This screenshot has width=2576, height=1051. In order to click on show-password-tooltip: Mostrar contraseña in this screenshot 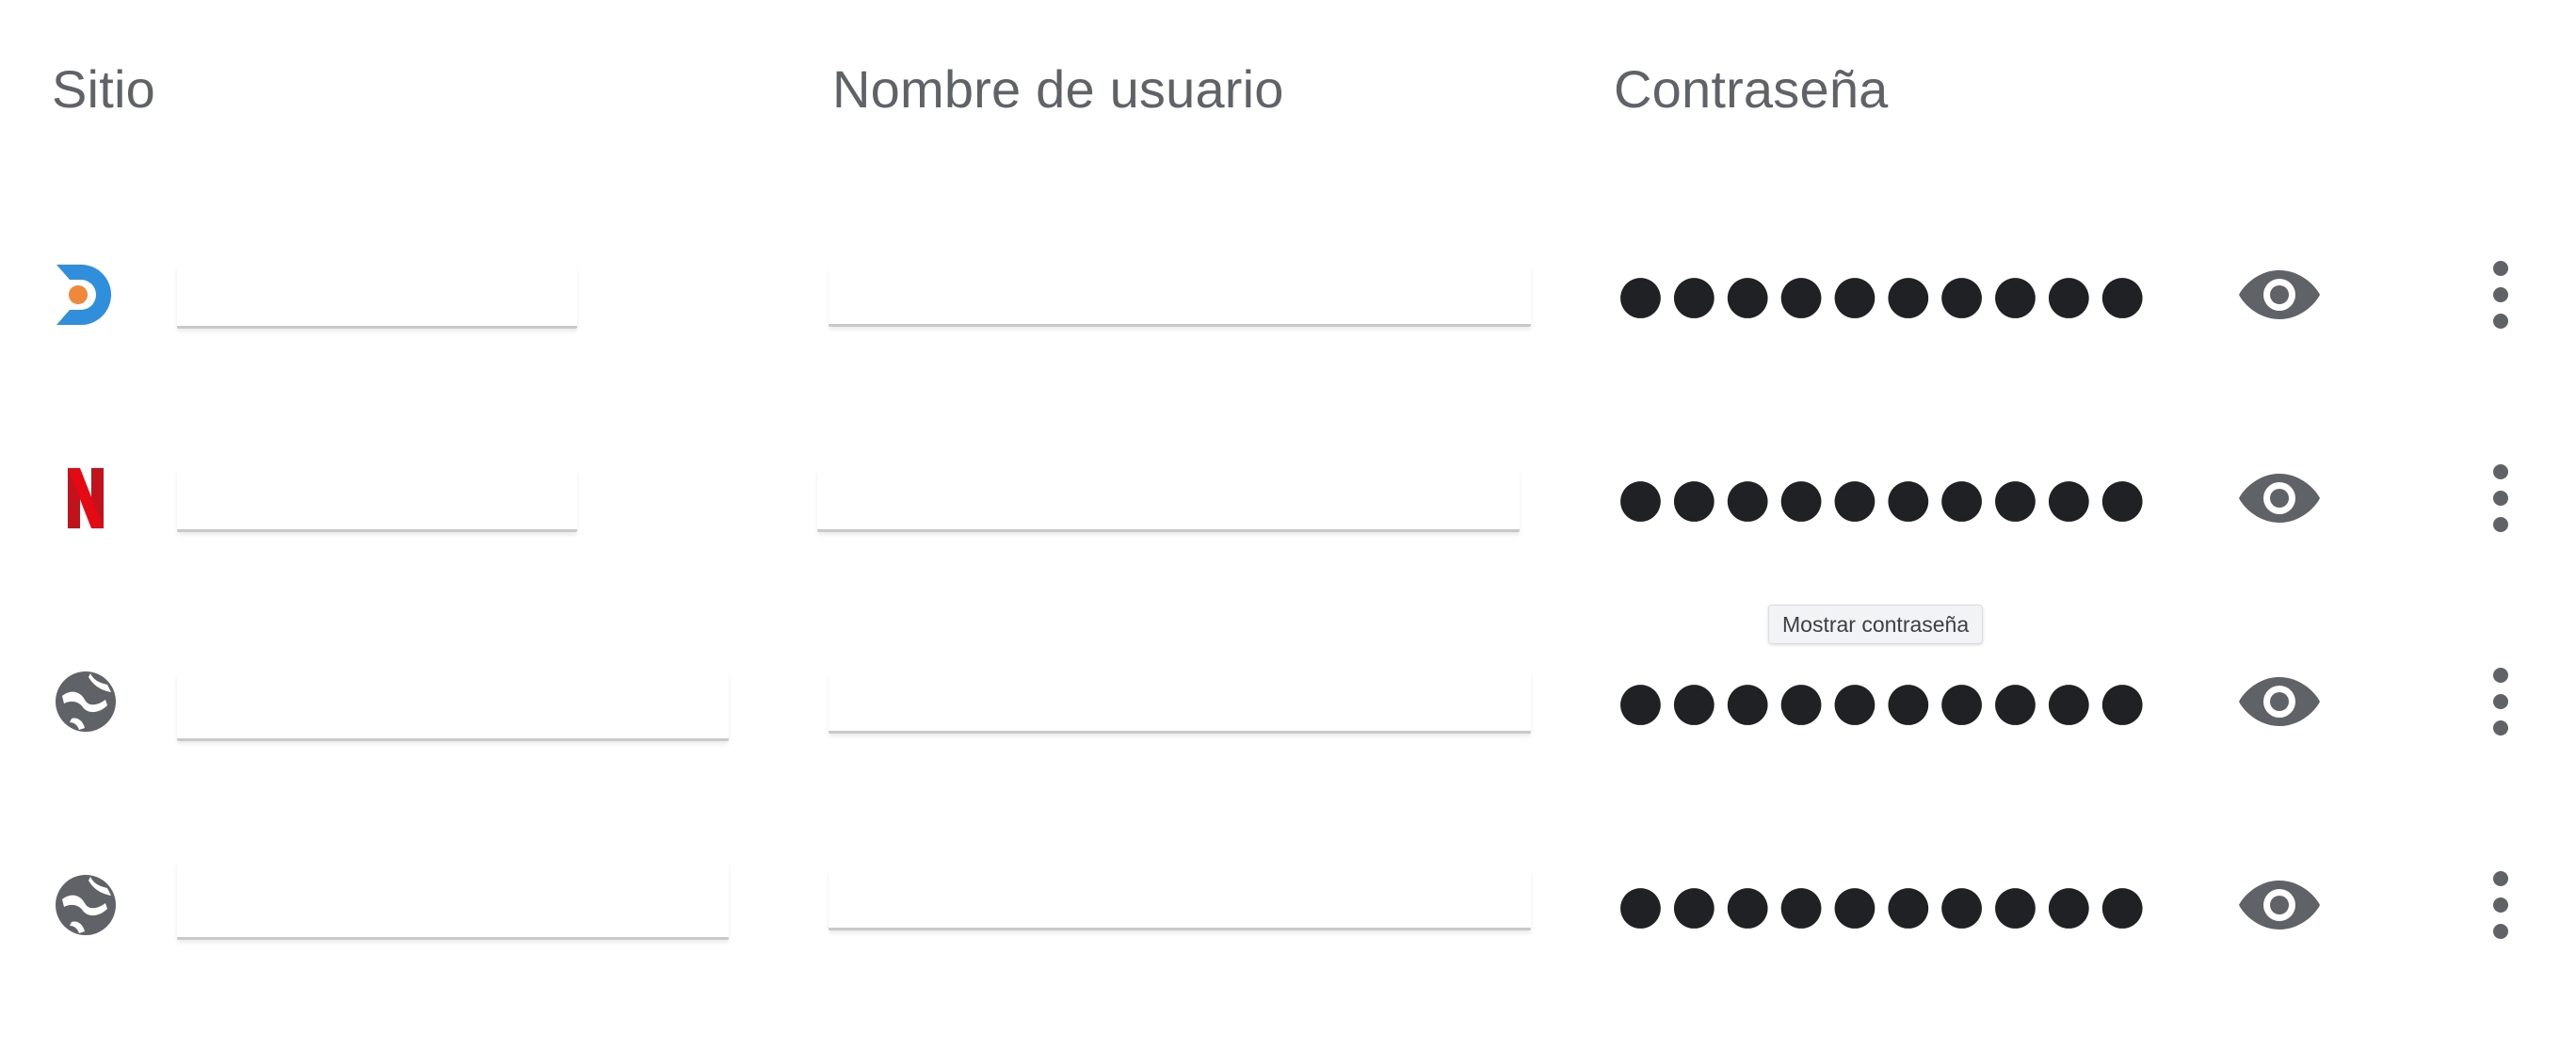, I will do `click(1876, 624)`.